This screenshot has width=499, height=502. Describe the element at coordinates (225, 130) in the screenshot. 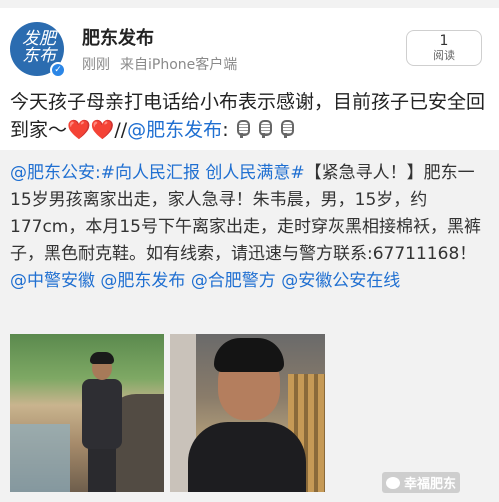

I see `mention-colon: :` at that location.